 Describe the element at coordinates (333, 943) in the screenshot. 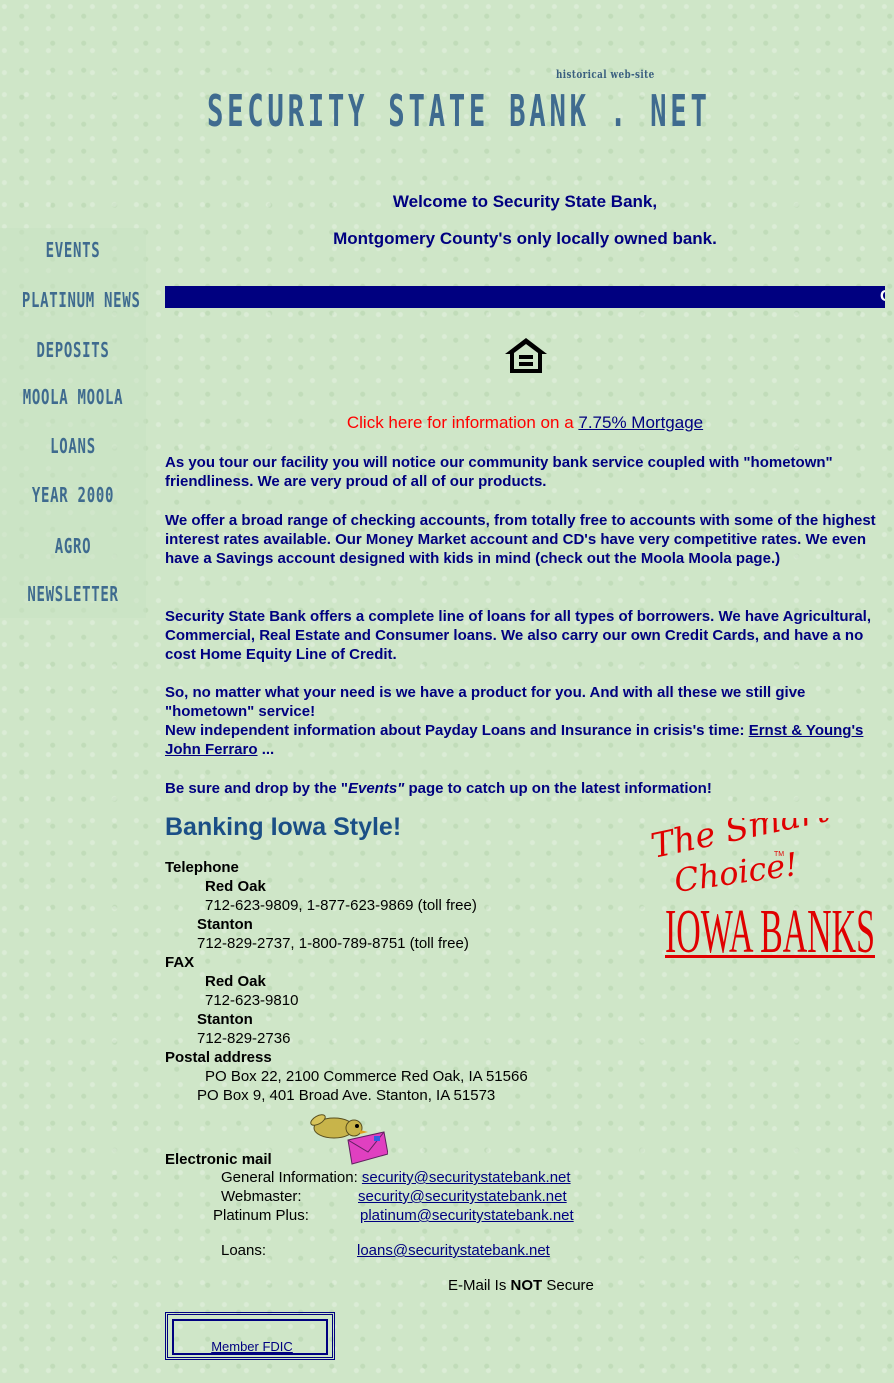

I see `stanton-phone: 712-829-2737, 1-800-789-8751 (toll free)` at that location.